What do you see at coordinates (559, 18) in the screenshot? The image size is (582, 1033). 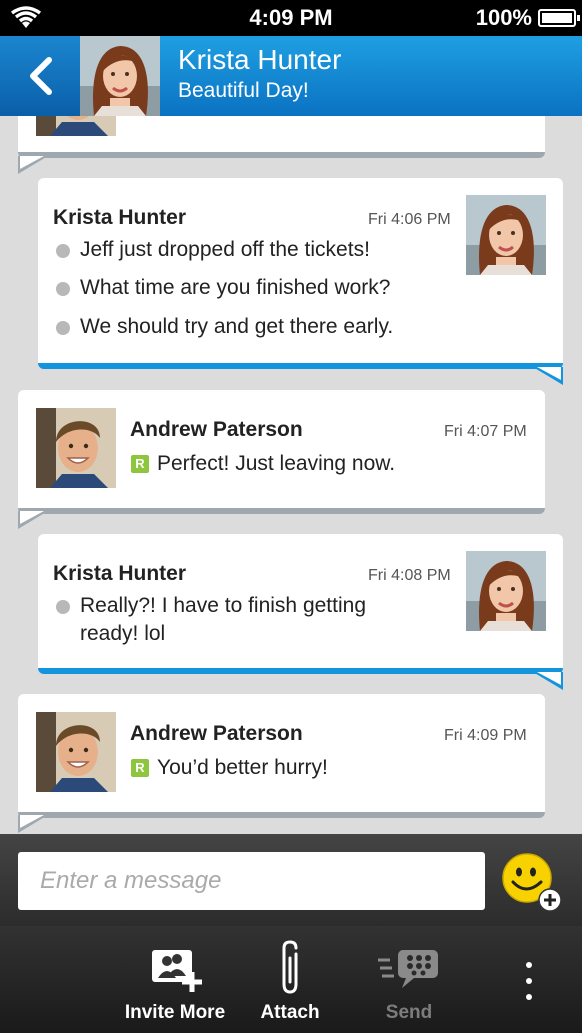 I see `battery-icon` at bounding box center [559, 18].